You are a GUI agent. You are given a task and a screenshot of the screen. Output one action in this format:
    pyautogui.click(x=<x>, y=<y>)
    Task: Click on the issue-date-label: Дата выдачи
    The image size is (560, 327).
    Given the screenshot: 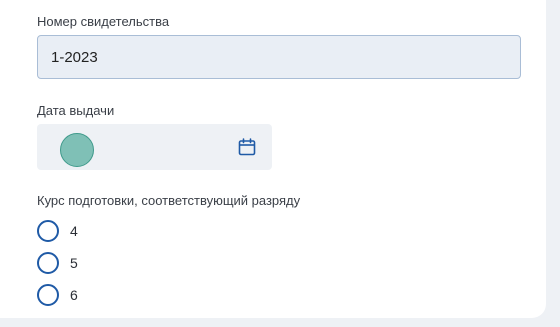 What is the action you would take?
    pyautogui.click(x=76, y=110)
    